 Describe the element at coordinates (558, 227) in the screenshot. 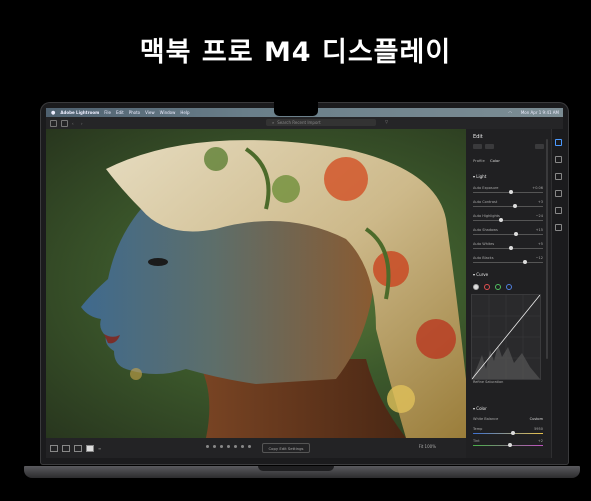

I see `presets-icon` at that location.